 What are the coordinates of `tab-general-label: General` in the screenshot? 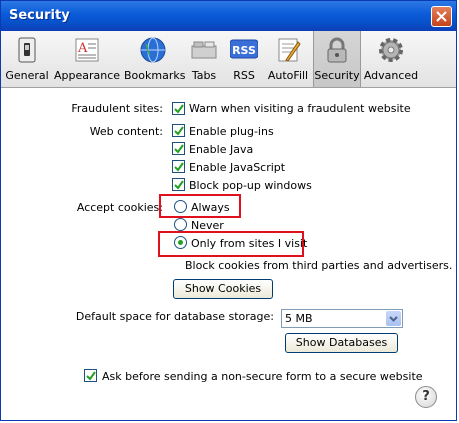 It's located at (27, 75).